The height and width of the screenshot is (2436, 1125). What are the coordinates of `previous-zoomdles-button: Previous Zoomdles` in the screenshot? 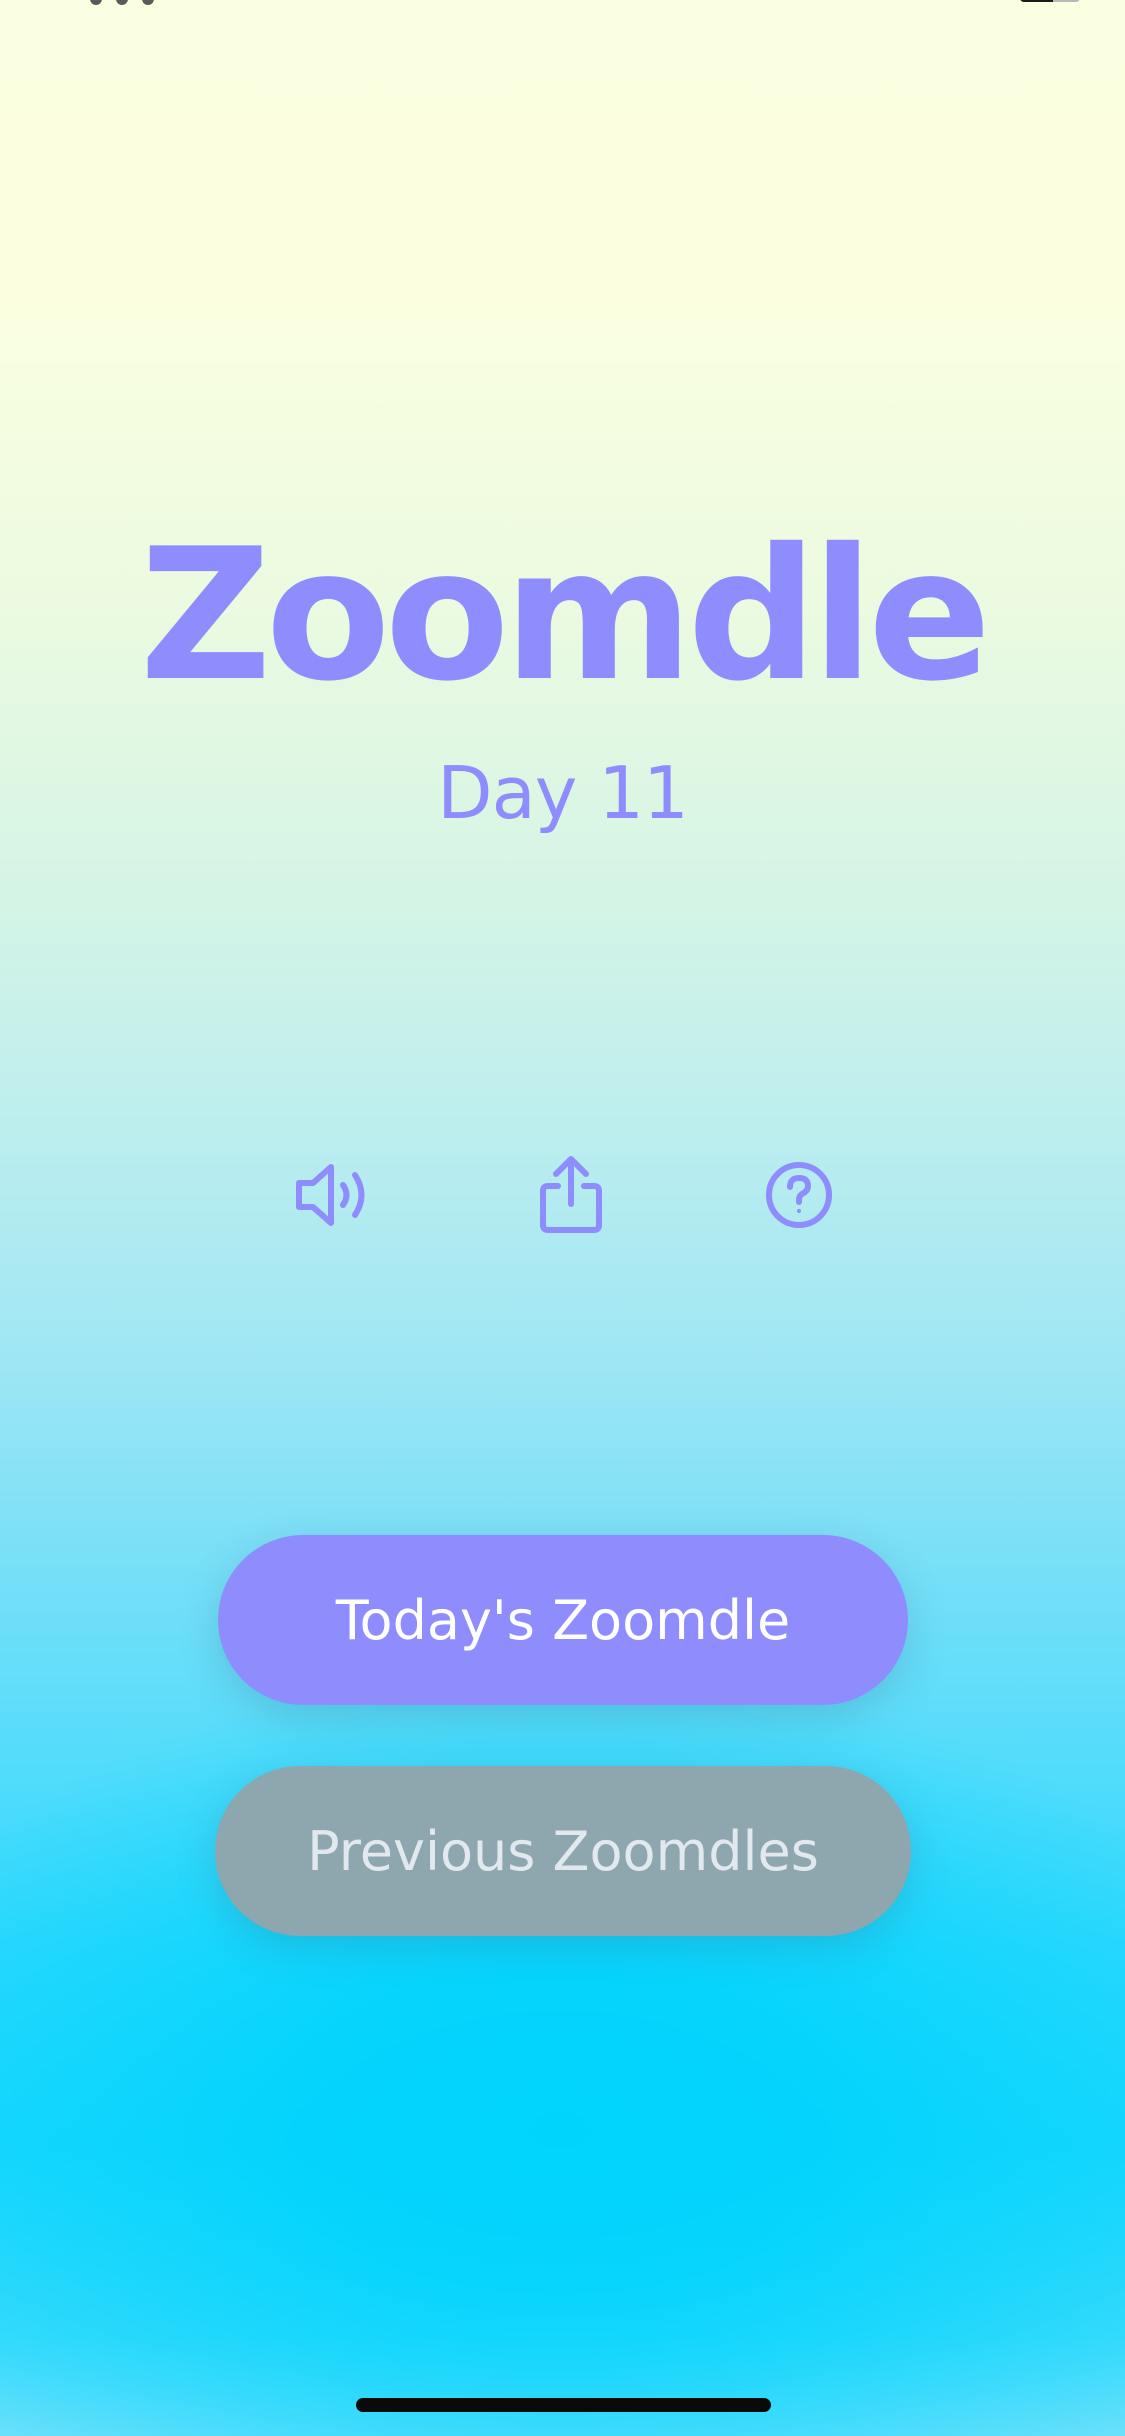 It's located at (563, 1851).